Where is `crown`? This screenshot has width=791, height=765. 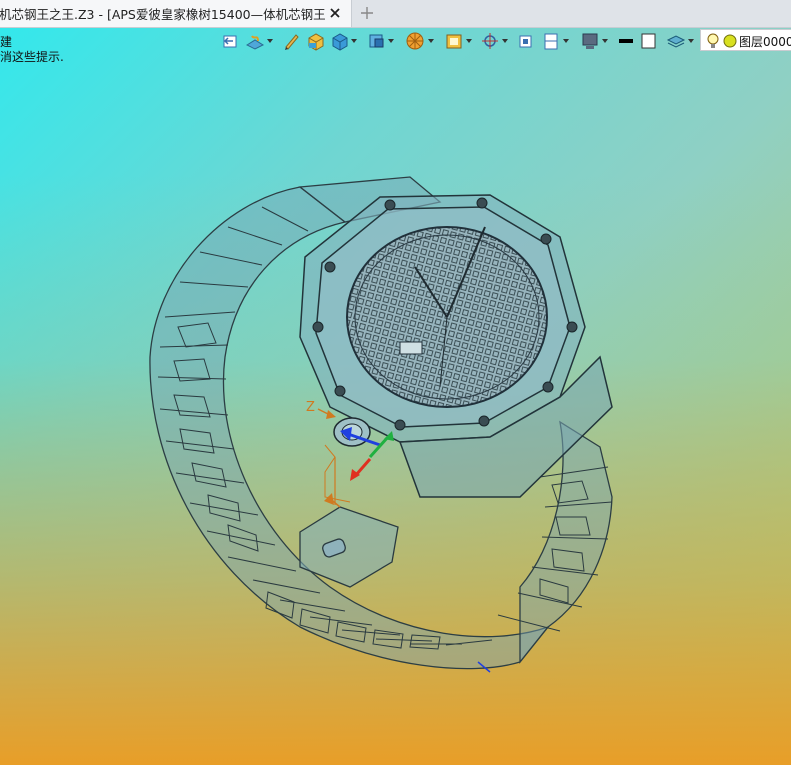
crown is located at coordinates (352, 432).